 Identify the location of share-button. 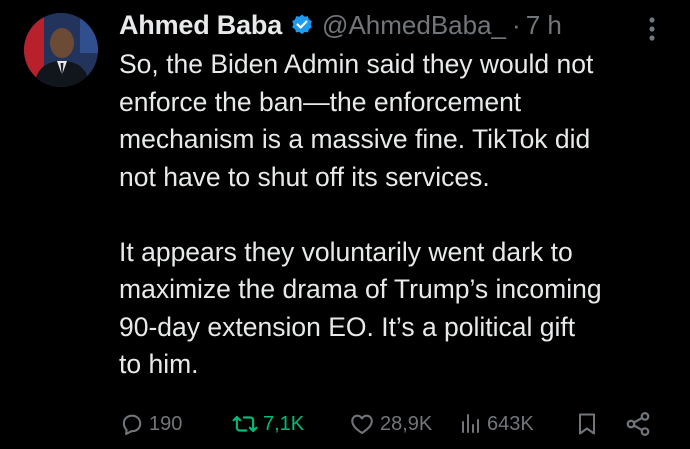
(638, 424).